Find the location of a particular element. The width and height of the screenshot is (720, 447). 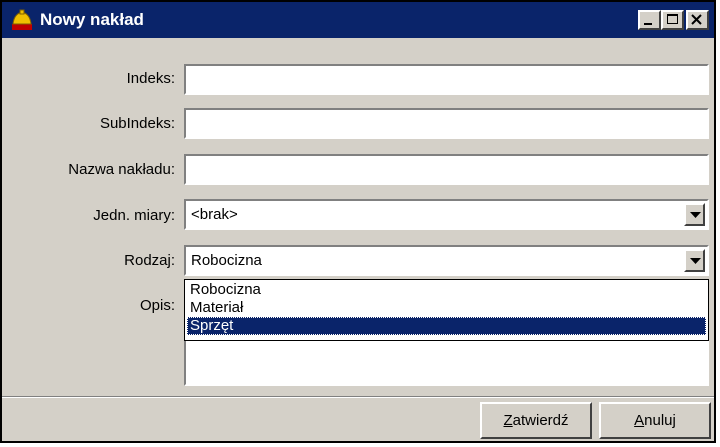

confirm-button: Zatwierdź is located at coordinates (536, 420).